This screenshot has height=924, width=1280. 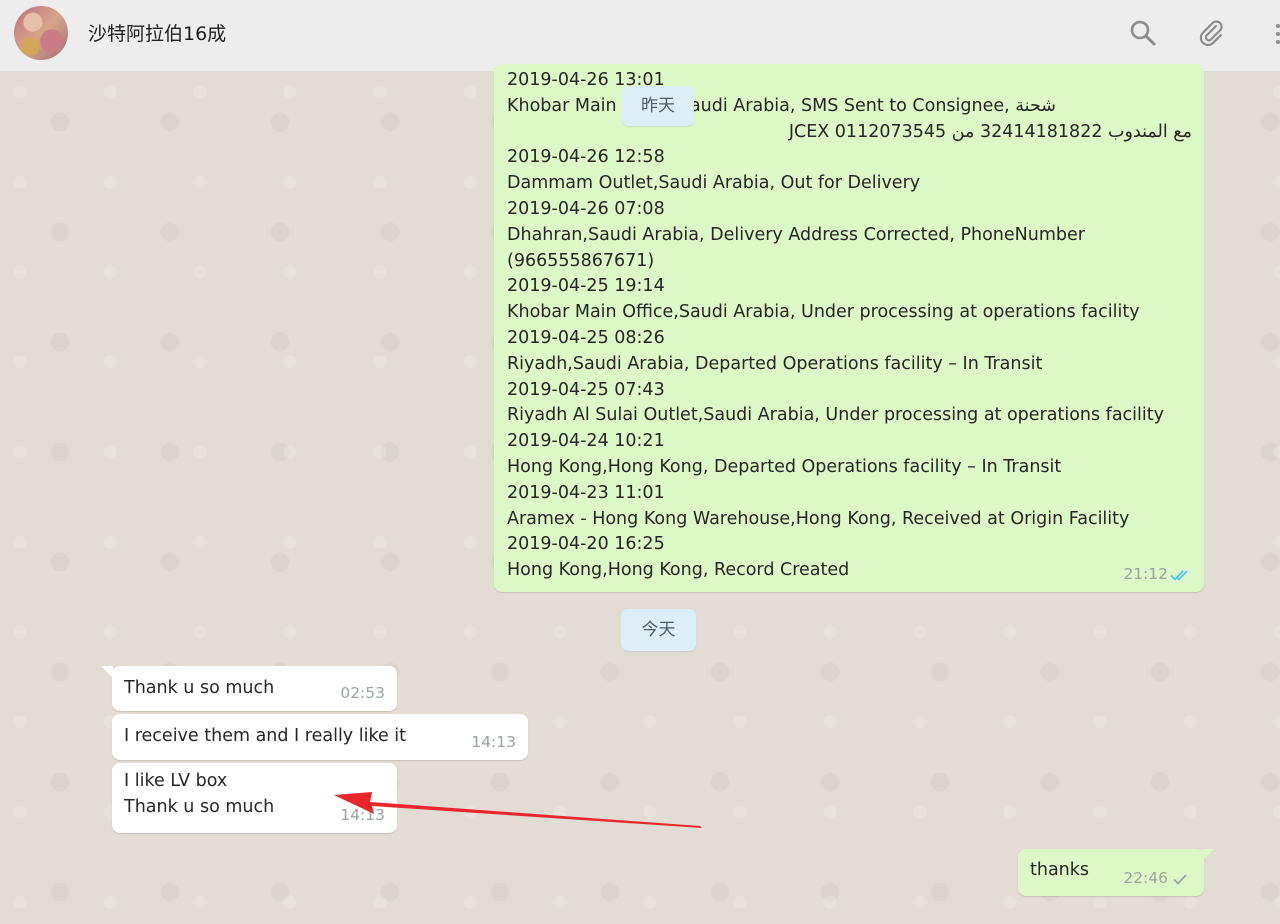 What do you see at coordinates (518, 810) in the screenshot?
I see `annotation-arrow` at bounding box center [518, 810].